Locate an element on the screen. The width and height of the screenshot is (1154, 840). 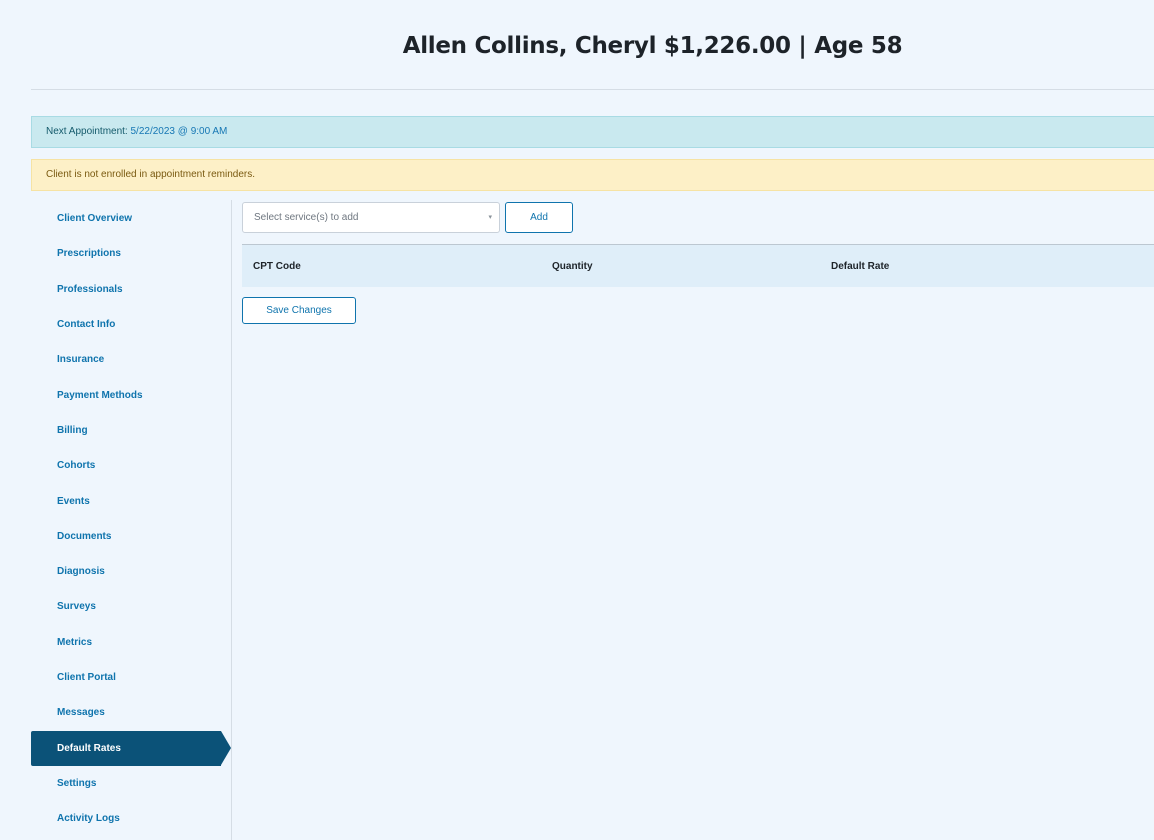
next-appointment-link: 5/22/2023 @ 9:00 AM is located at coordinates (179, 131).